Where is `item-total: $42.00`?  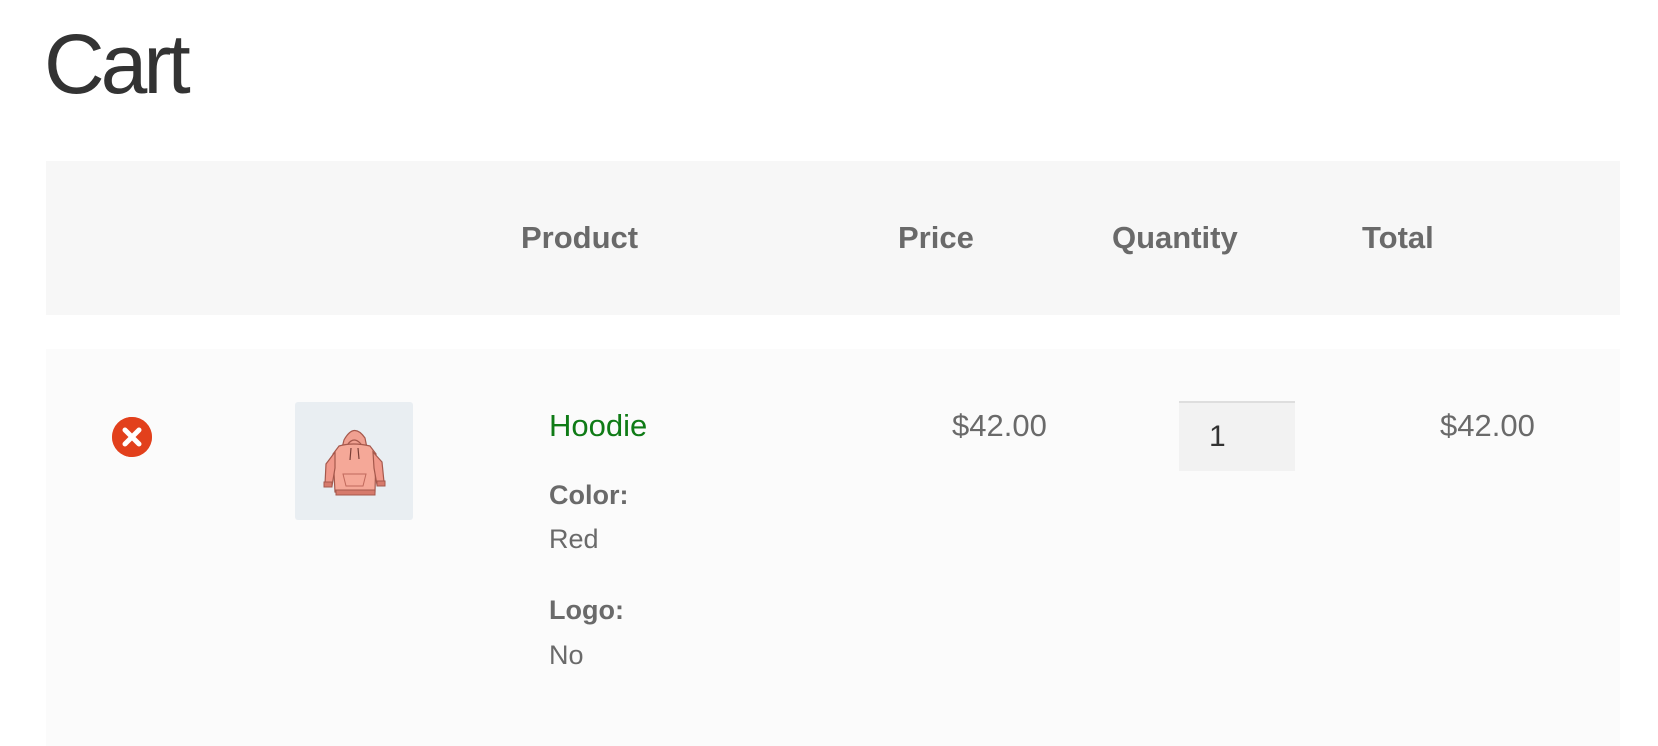 item-total: $42.00 is located at coordinates (1487, 425).